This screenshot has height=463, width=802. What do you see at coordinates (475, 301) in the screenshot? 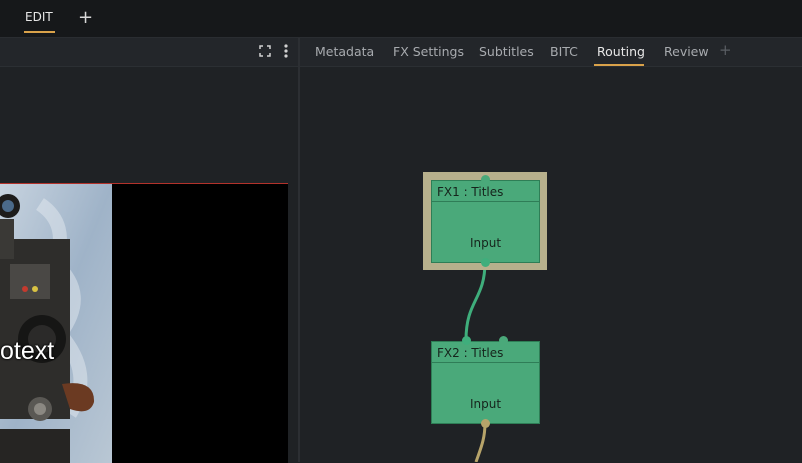
I see `wire-fx1-to-fx2` at bounding box center [475, 301].